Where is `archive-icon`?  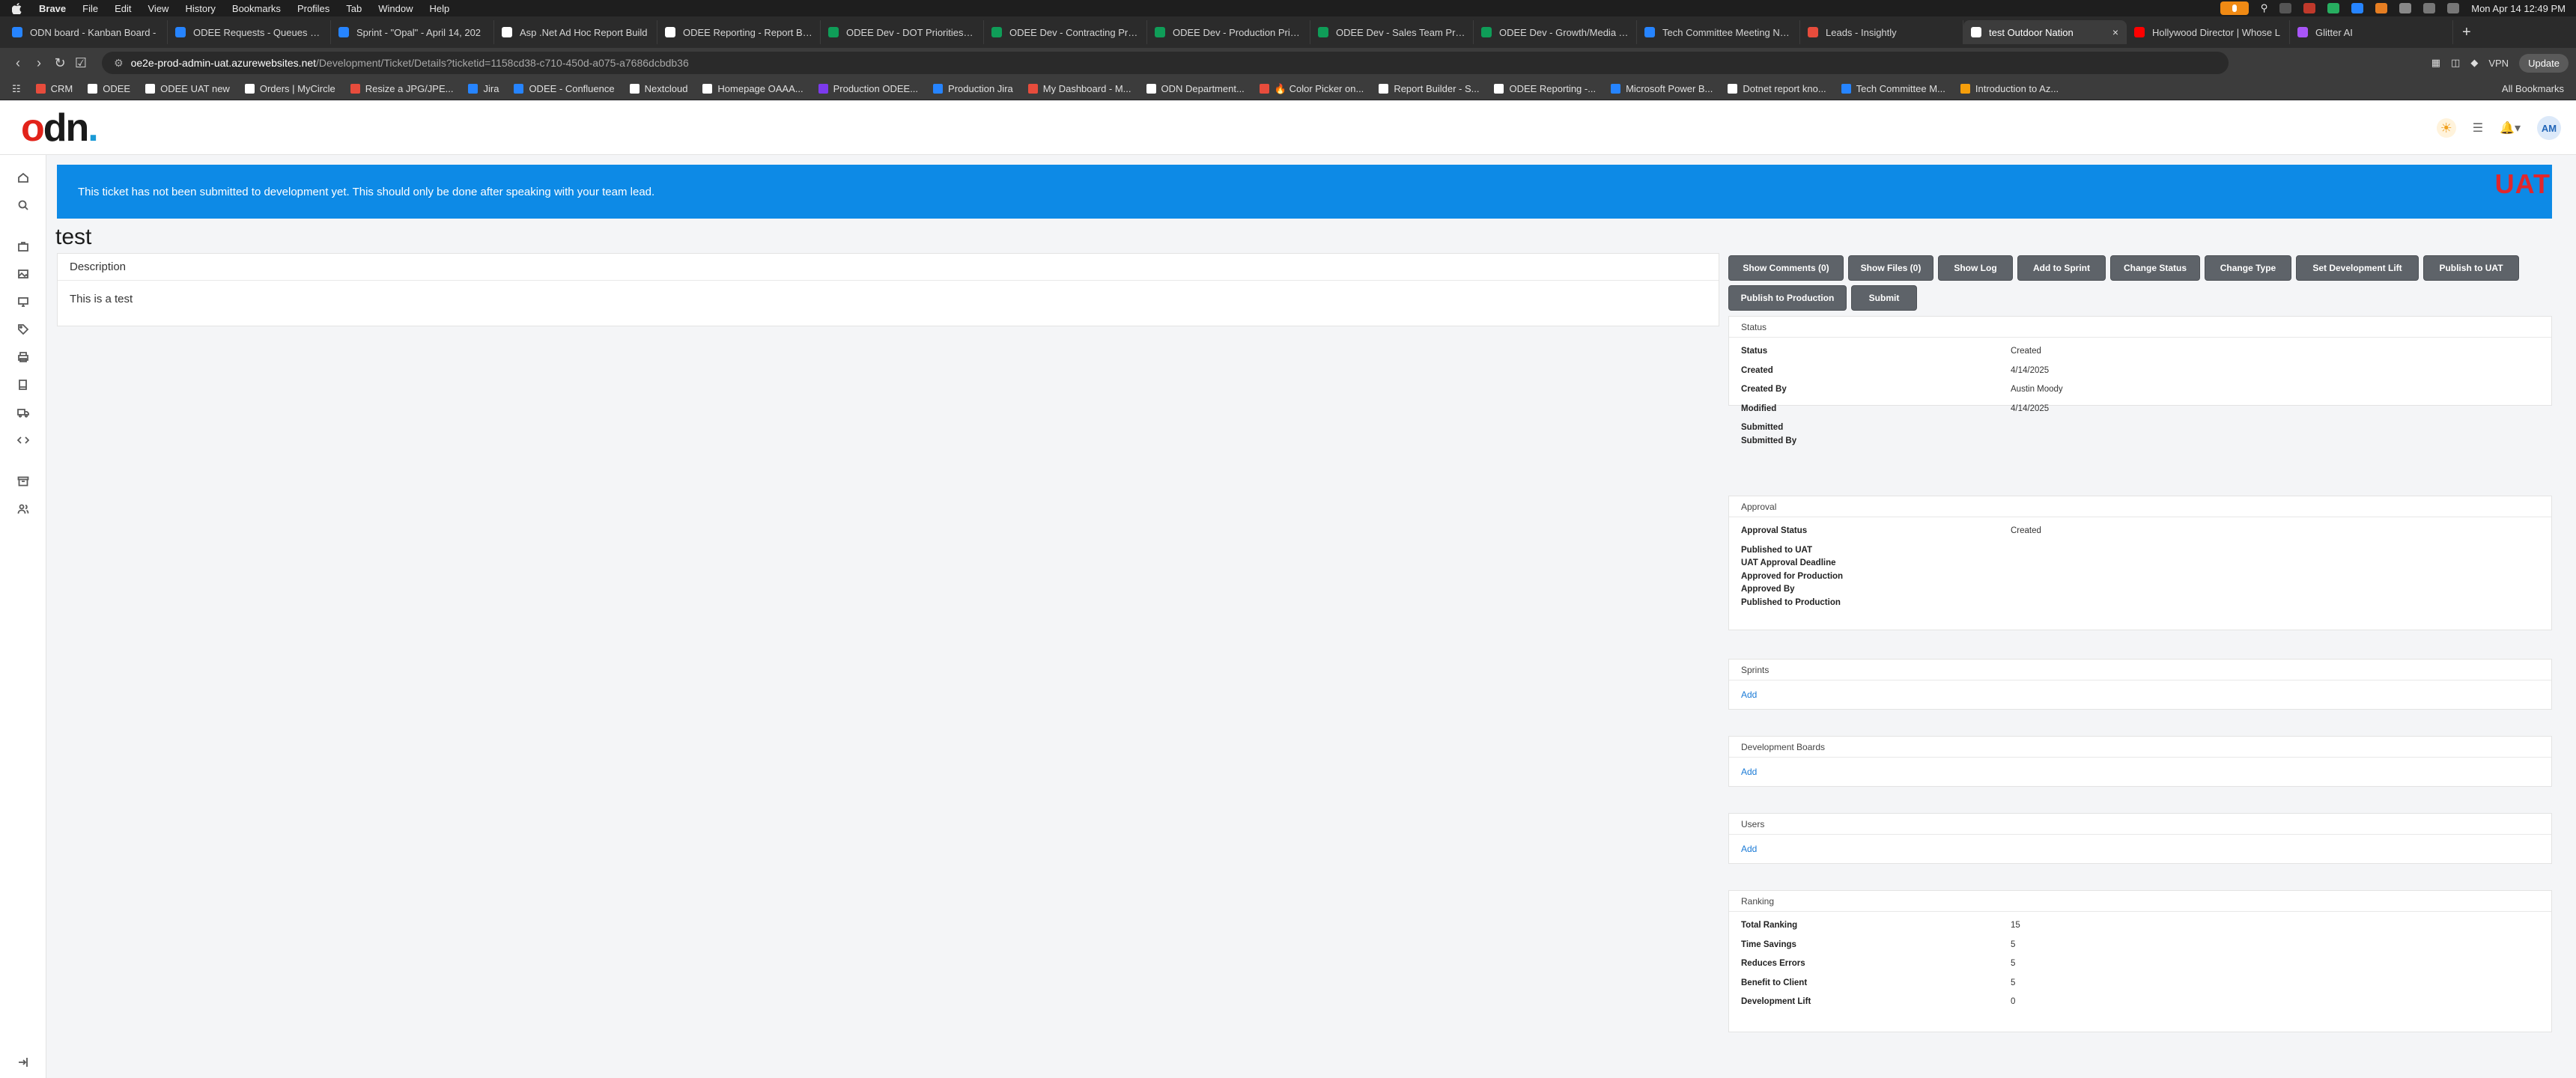 archive-icon is located at coordinates (23, 481).